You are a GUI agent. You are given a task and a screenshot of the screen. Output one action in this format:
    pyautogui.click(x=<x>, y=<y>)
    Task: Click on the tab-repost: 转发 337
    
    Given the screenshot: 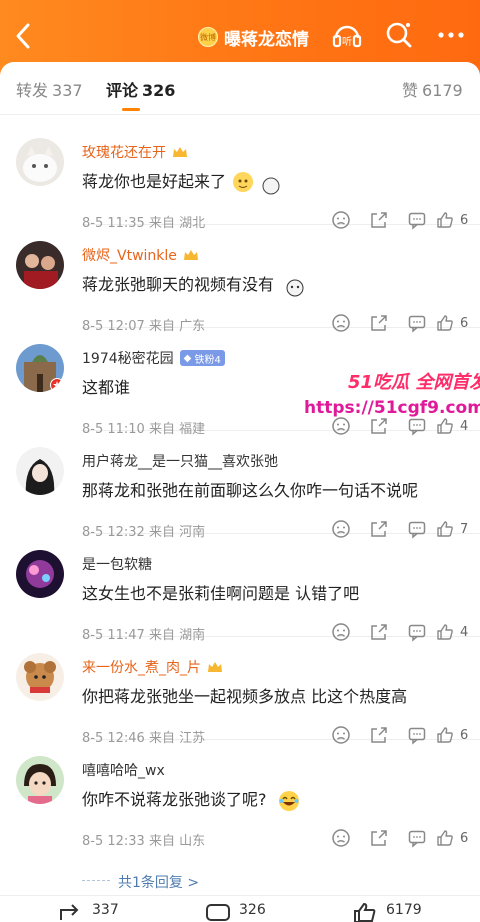 What is the action you would take?
    pyautogui.click(x=49, y=89)
    